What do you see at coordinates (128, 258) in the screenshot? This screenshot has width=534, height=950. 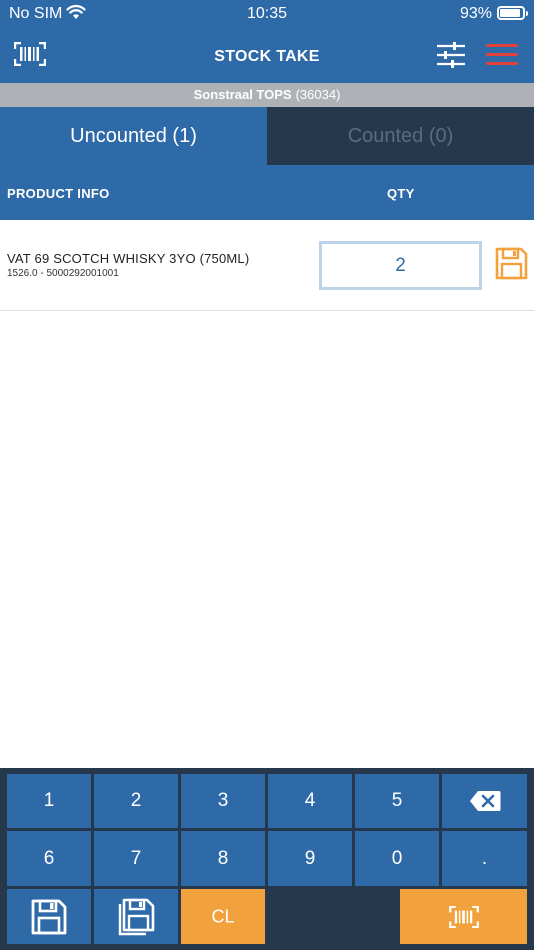 I see `product-name: VAT 69 SCOTCH WHISKY 3YO (750ML)` at bounding box center [128, 258].